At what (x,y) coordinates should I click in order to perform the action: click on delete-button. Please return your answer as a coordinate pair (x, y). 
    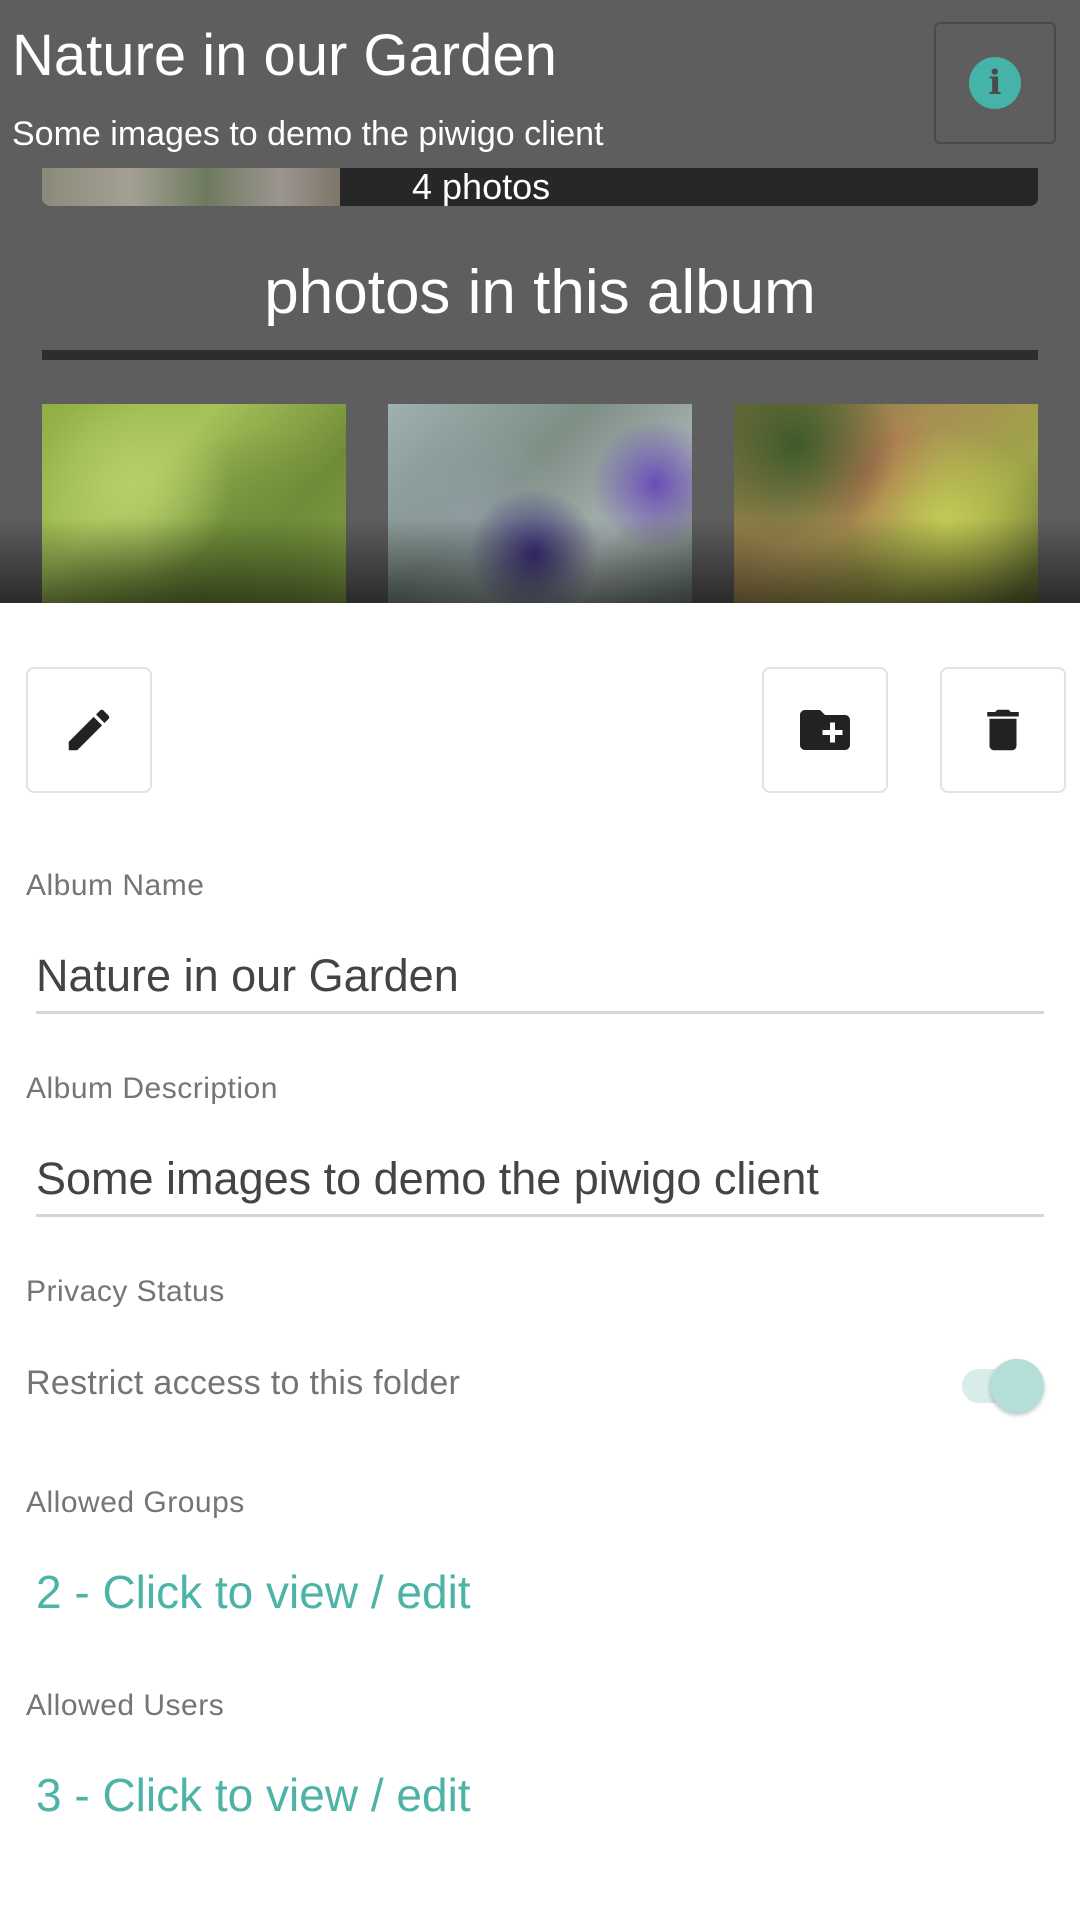
    Looking at the image, I should click on (1003, 730).